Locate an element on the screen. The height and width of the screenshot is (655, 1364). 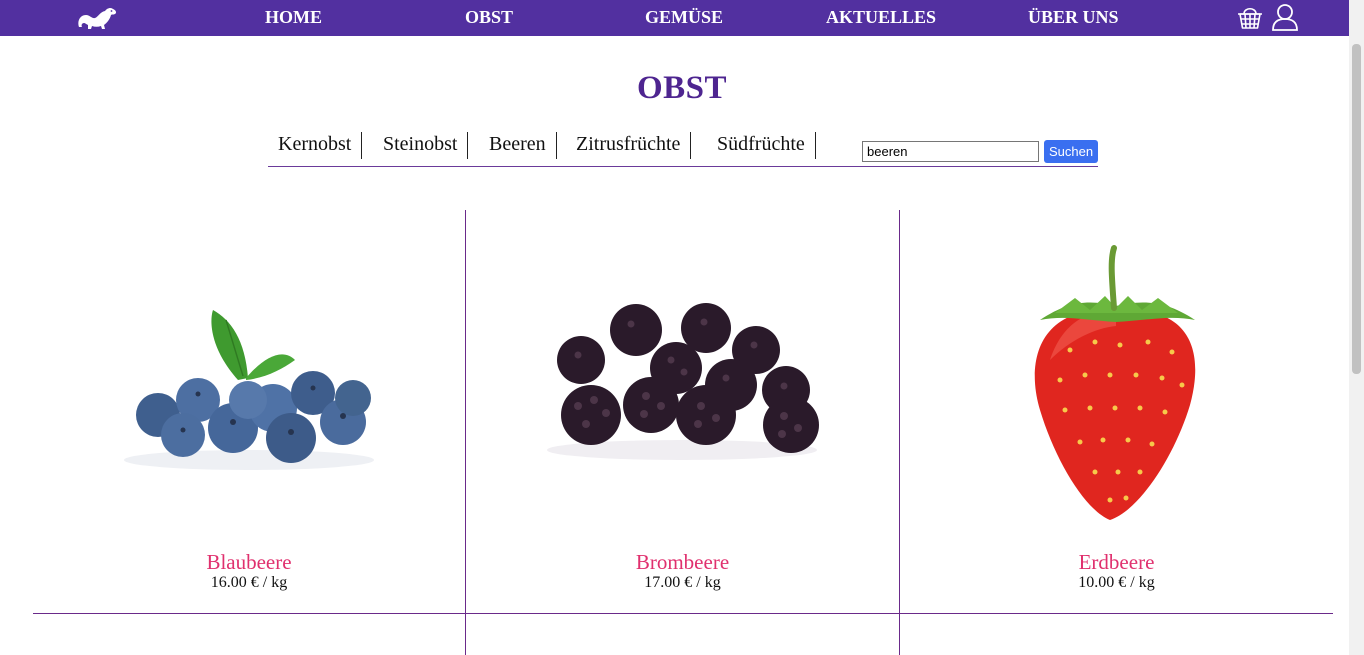
price-value: 17.00 is located at coordinates (662, 582).